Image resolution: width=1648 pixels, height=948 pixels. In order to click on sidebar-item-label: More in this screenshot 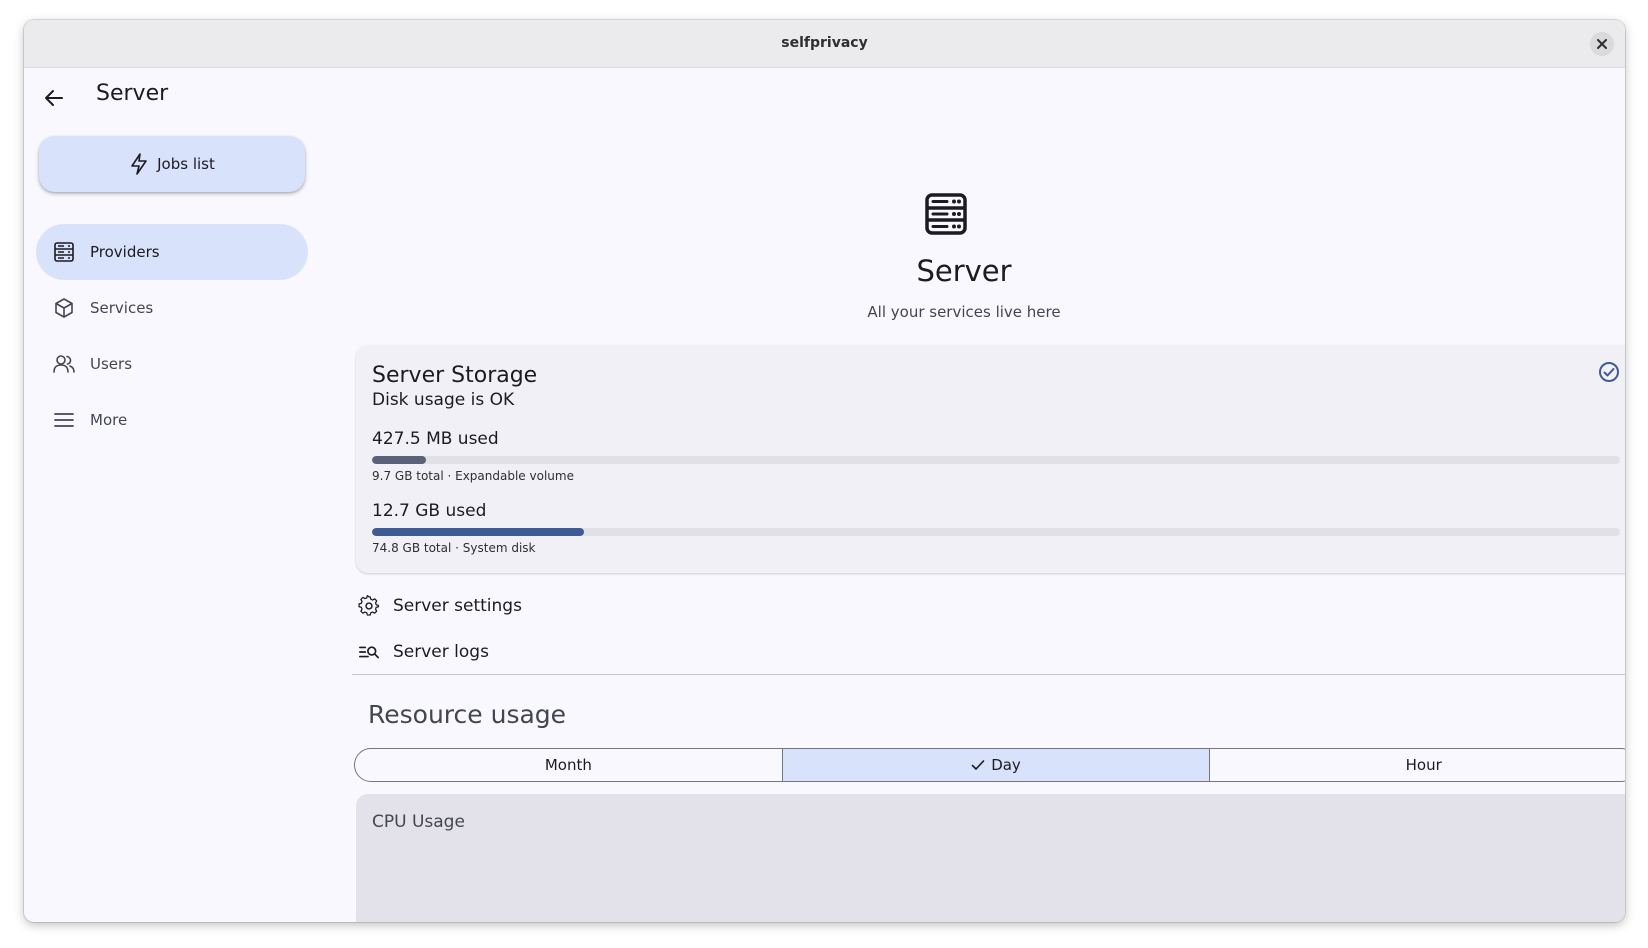, I will do `click(109, 420)`.